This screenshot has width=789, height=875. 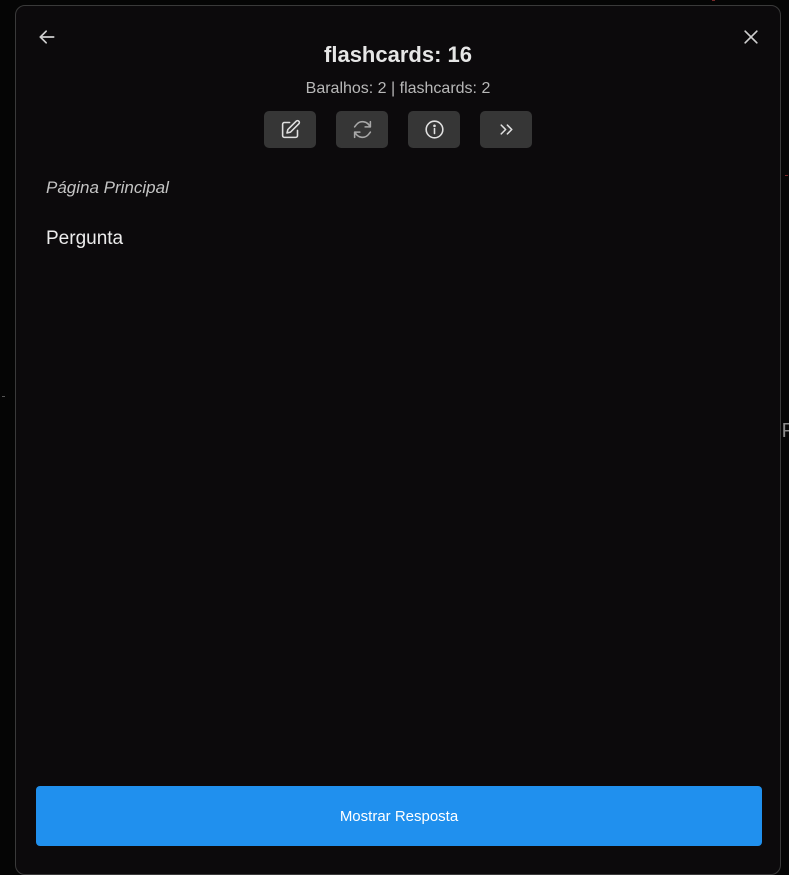 I want to click on deck-stats: Baralhos: 2 | flashcards: 2, so click(x=398, y=88).